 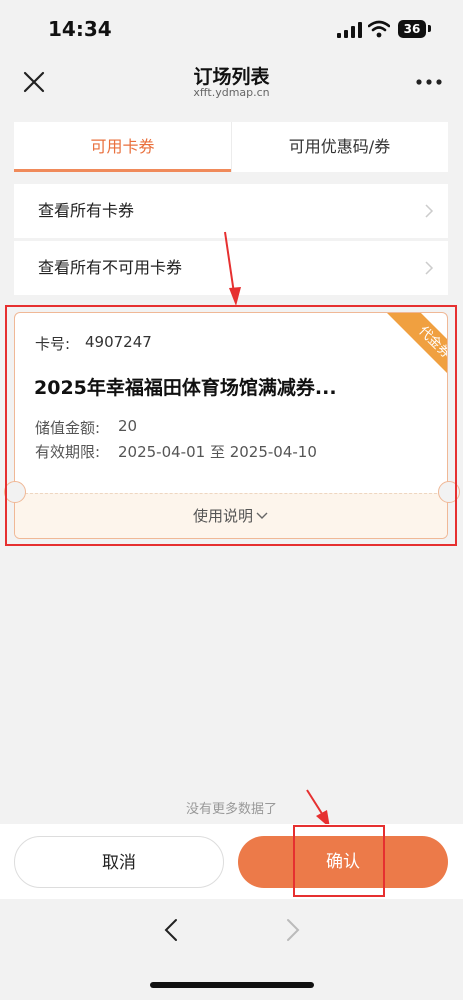 I want to click on view-unavailable-cards-row: 查看所有不可用卡券, so click(x=231, y=268).